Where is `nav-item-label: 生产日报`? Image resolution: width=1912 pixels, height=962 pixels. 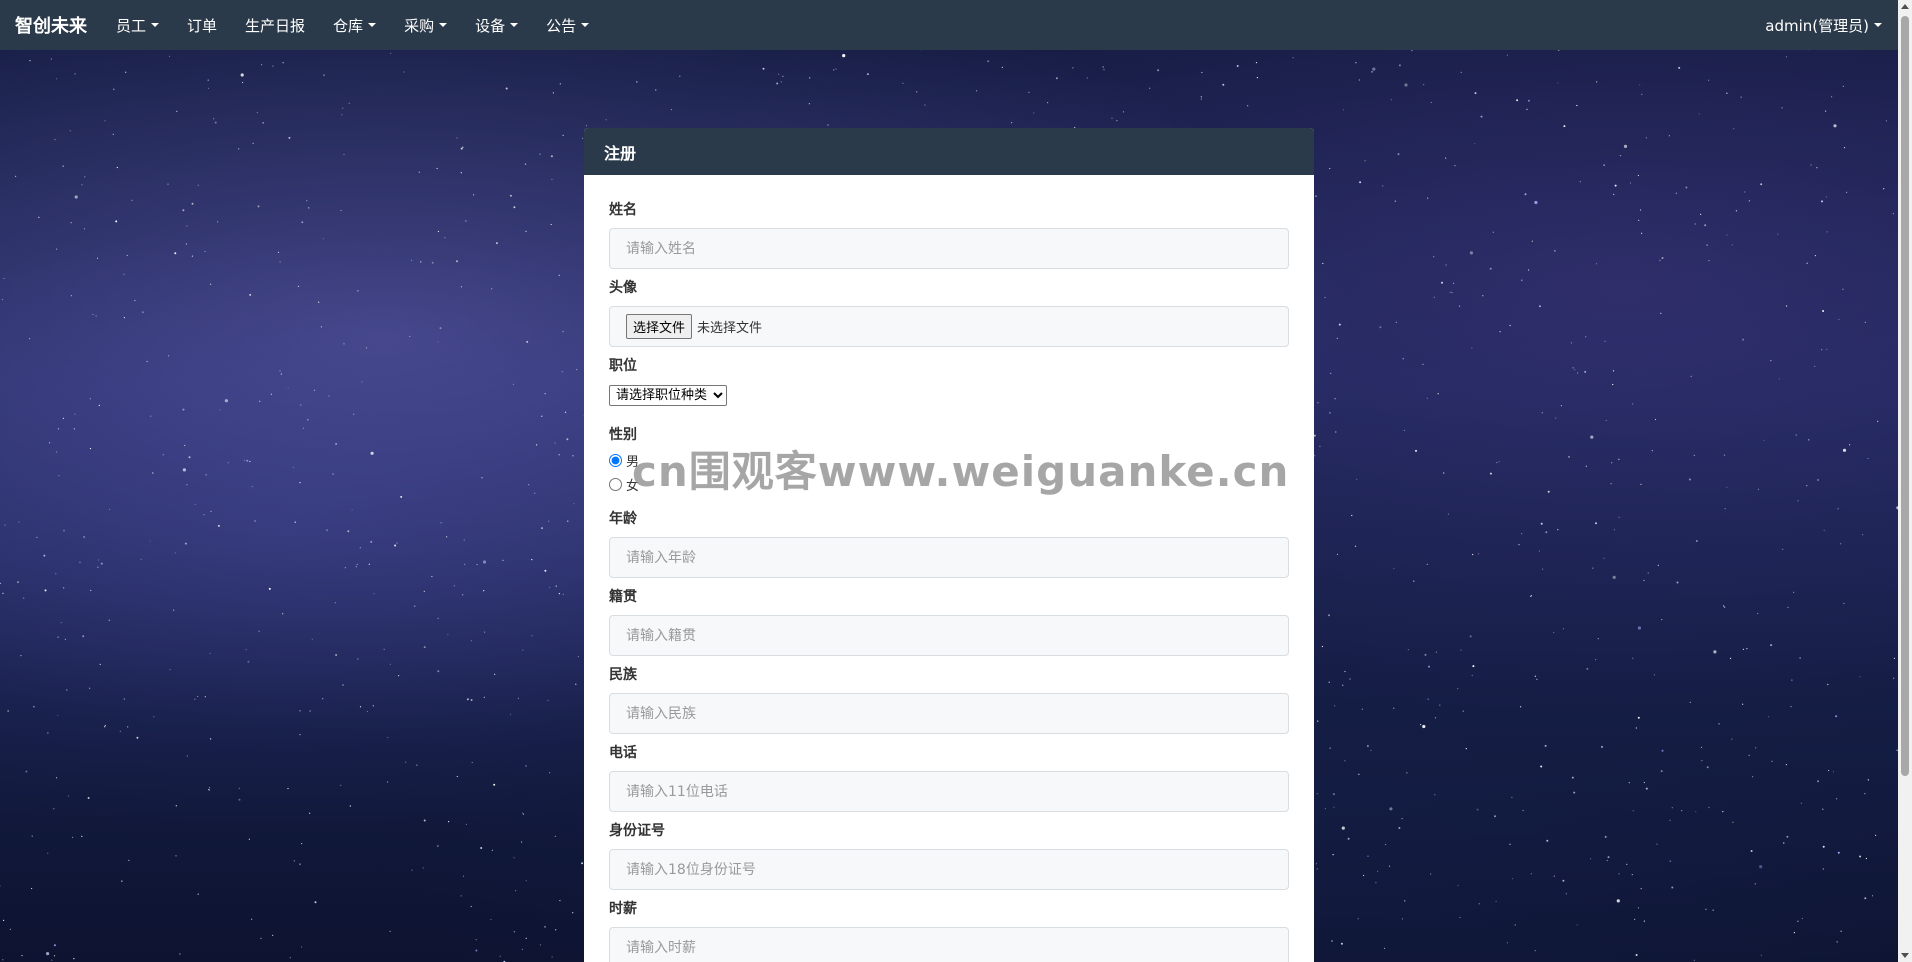 nav-item-label: 生产日报 is located at coordinates (275, 25).